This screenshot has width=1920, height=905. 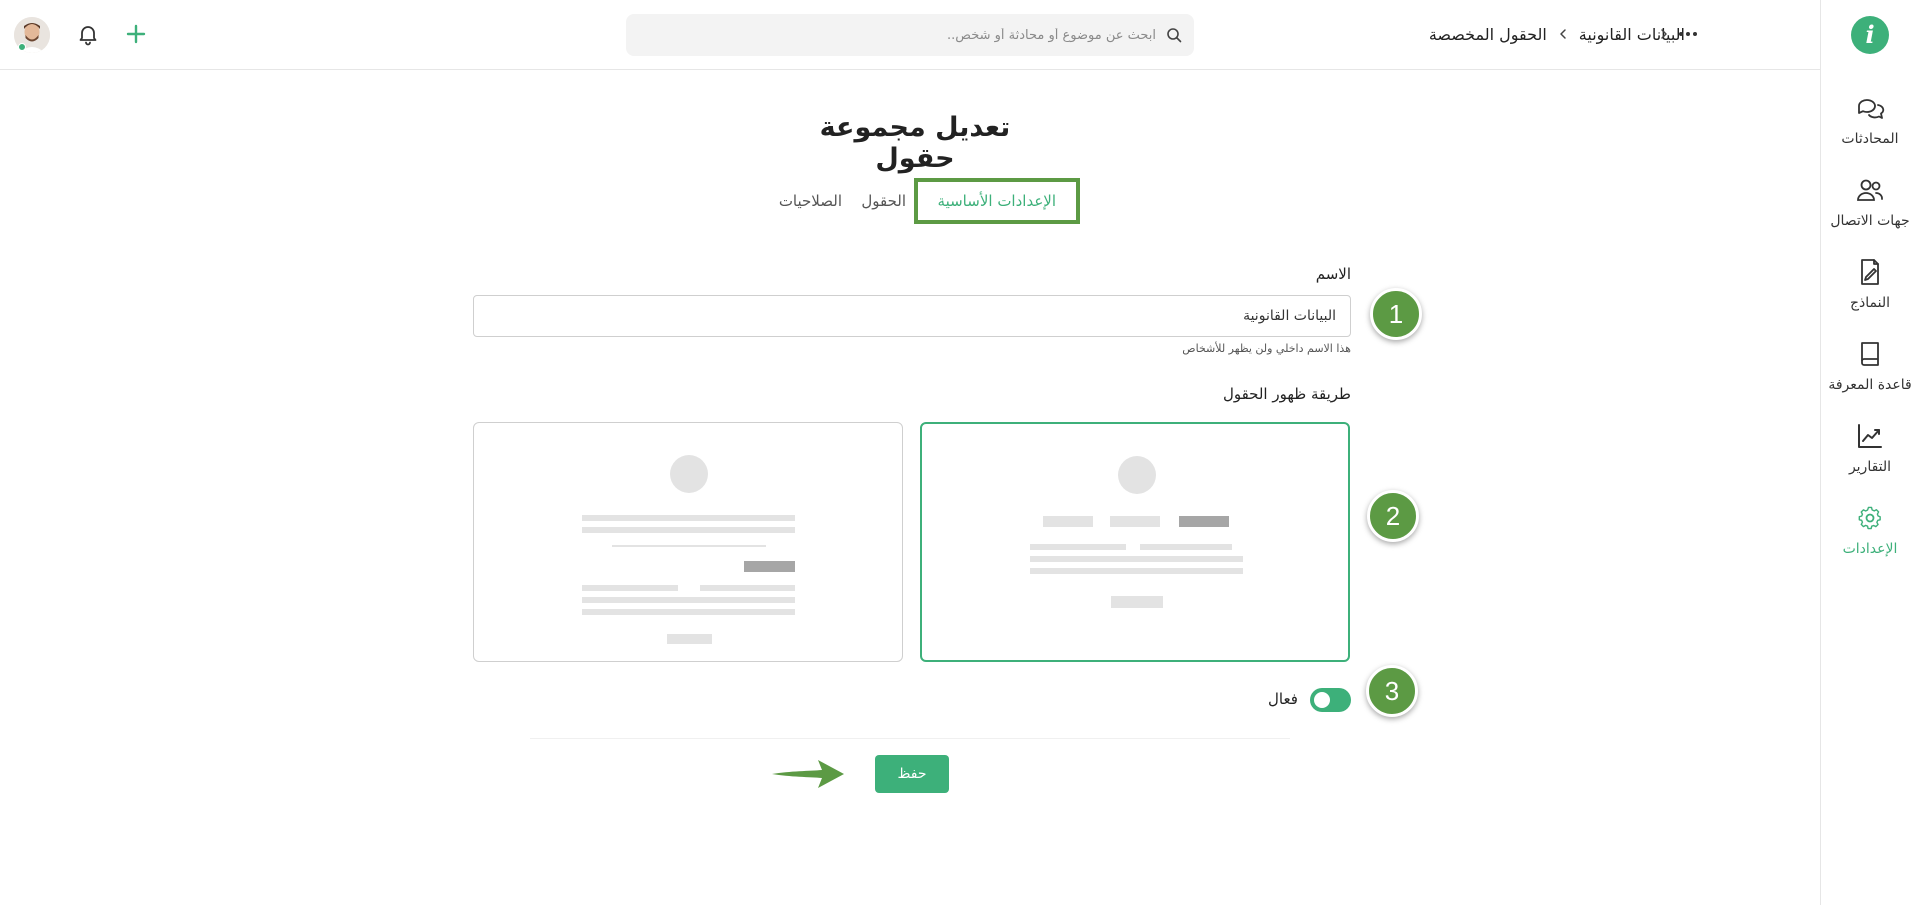 I want to click on tab-bar: الإعدادات الأساسية الحقول الصلاحيات, so click(x=920, y=201).